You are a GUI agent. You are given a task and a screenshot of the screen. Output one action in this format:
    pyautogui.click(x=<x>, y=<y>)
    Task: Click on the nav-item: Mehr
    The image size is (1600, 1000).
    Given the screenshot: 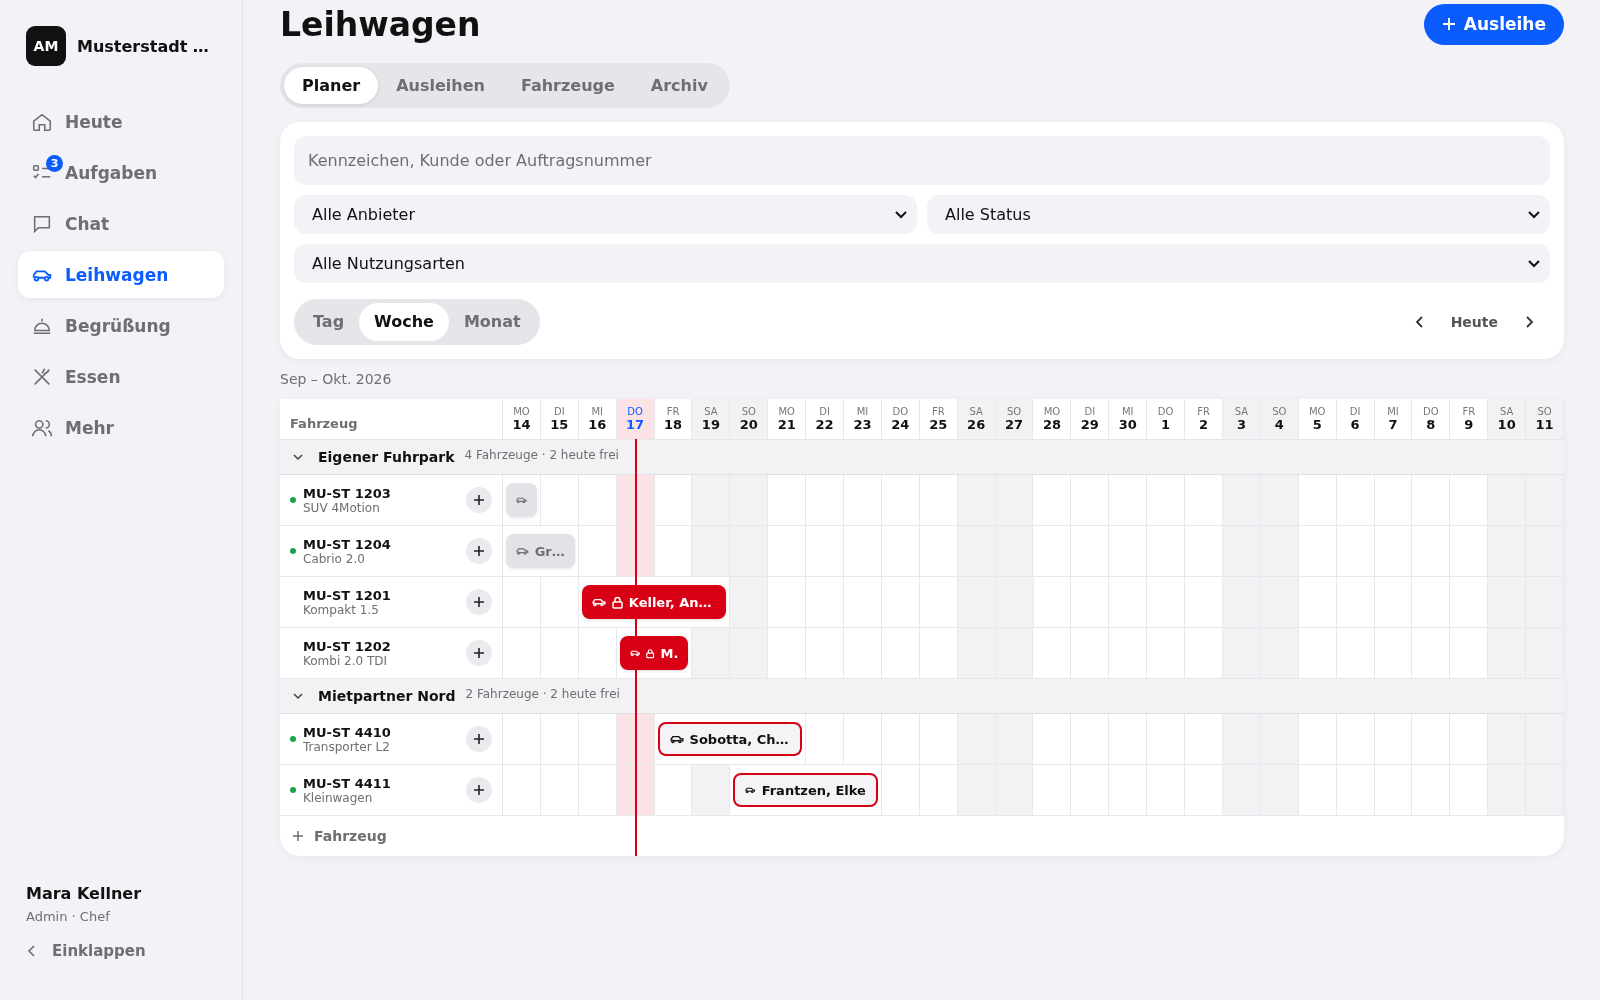 What is the action you would take?
    pyautogui.click(x=121, y=427)
    